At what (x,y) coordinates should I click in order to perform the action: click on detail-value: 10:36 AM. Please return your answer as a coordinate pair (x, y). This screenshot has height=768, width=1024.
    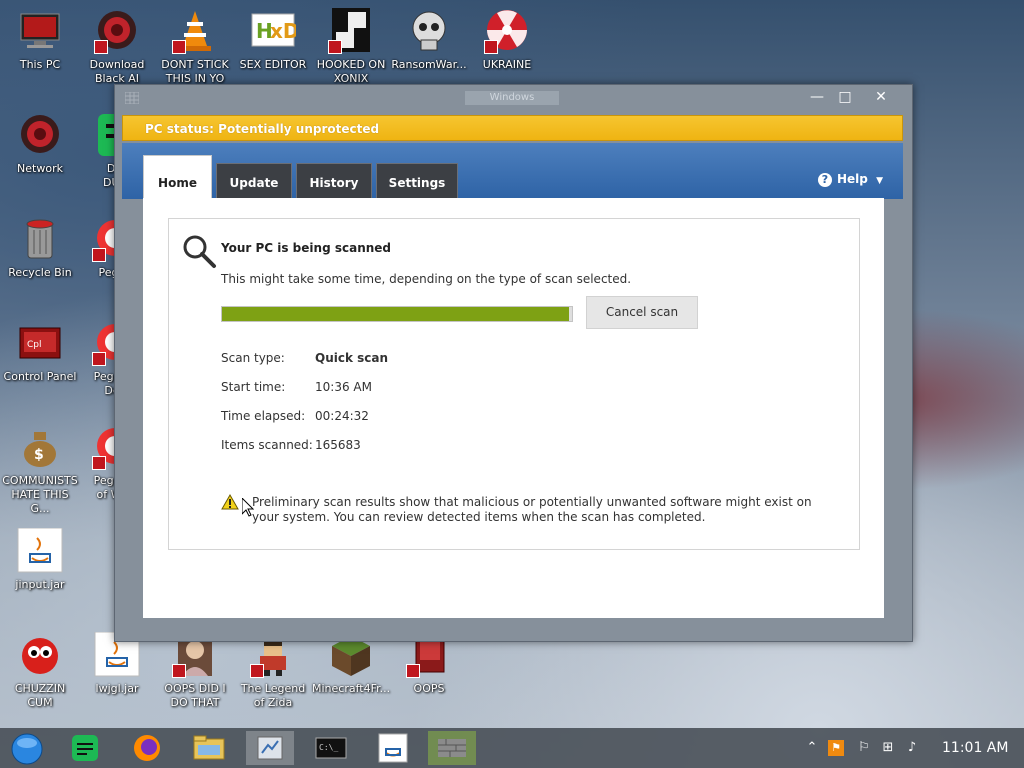
    Looking at the image, I should click on (343, 387).